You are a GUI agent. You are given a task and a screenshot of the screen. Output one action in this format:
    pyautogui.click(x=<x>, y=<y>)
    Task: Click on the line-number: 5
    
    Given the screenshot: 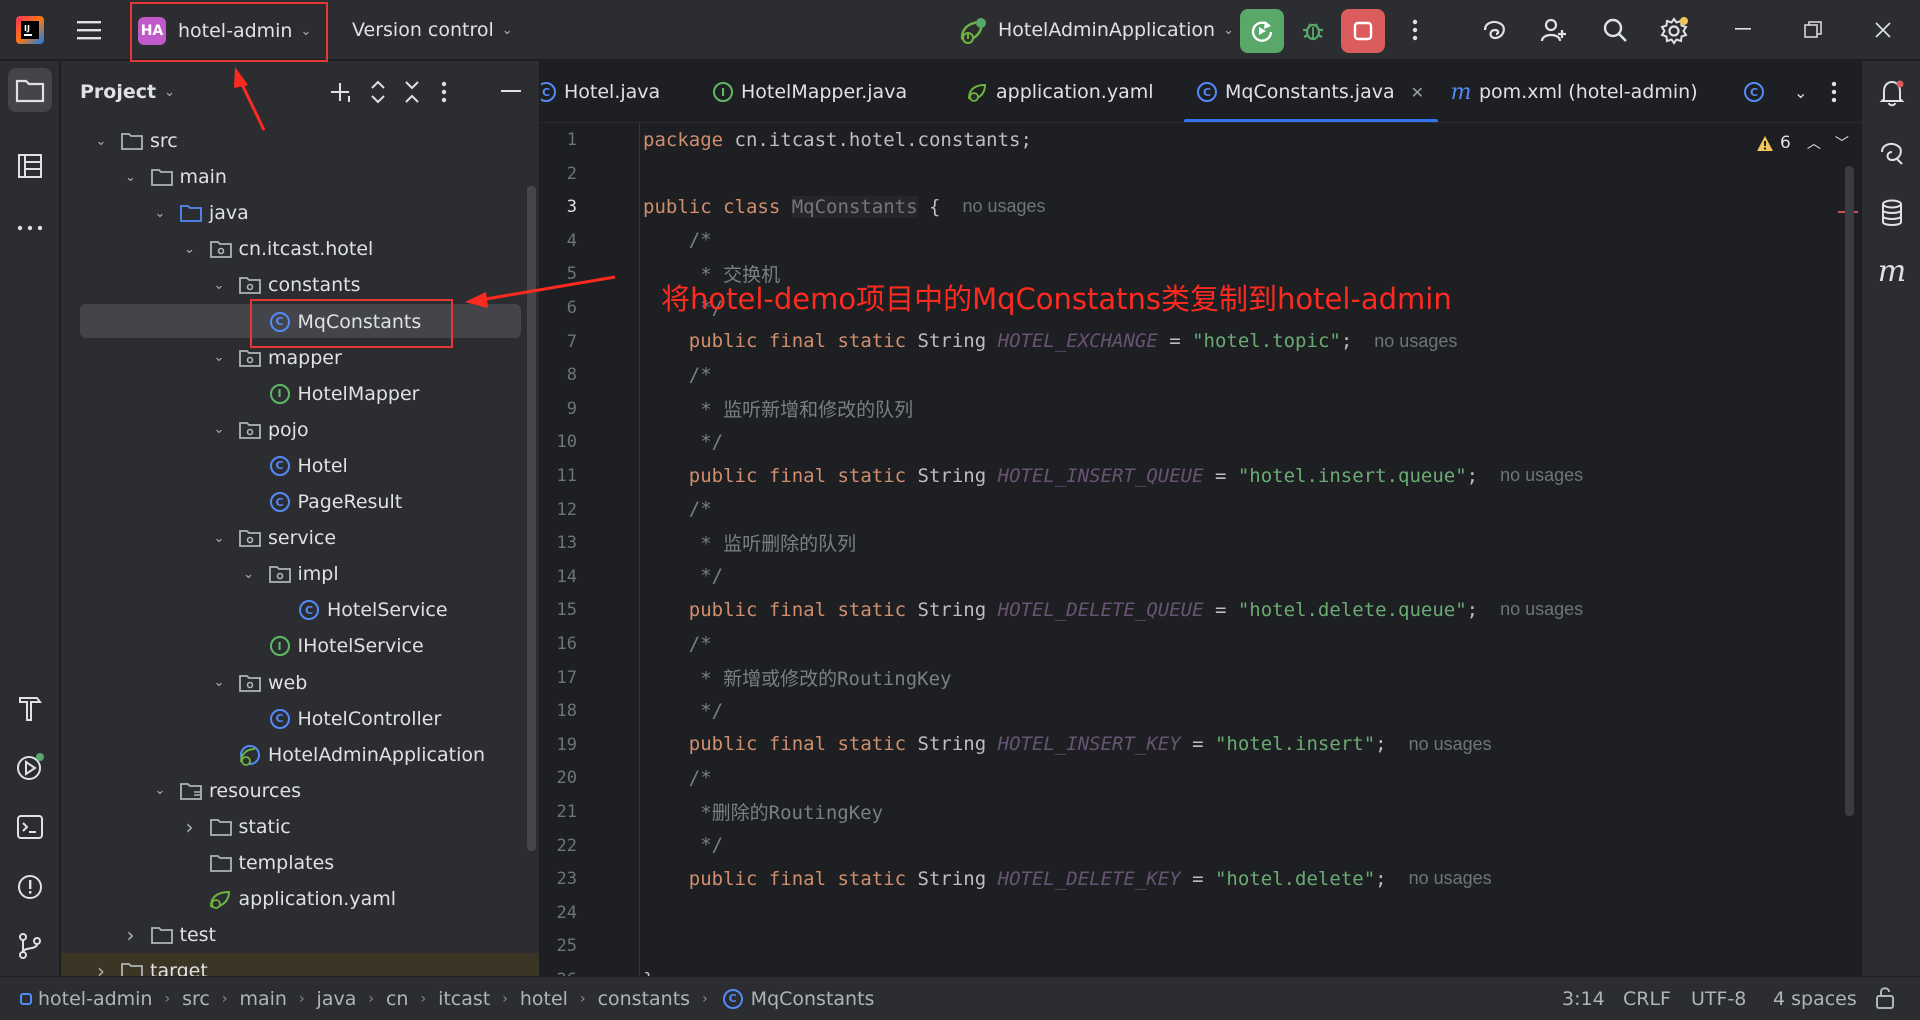 What is the action you would take?
    pyautogui.click(x=559, y=274)
    